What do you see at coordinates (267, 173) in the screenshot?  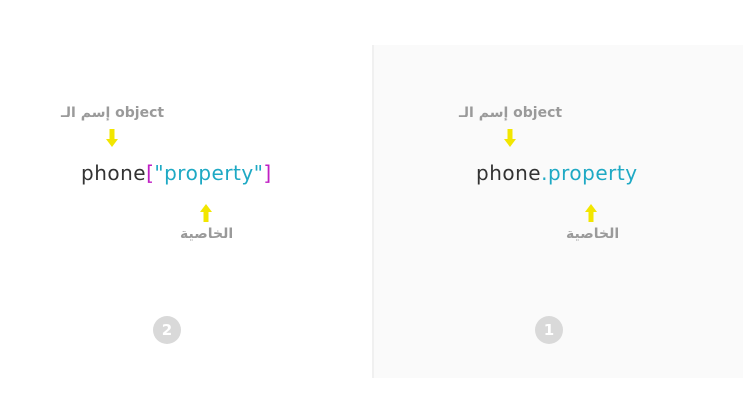 I see `left-code-close-bracket: ]` at bounding box center [267, 173].